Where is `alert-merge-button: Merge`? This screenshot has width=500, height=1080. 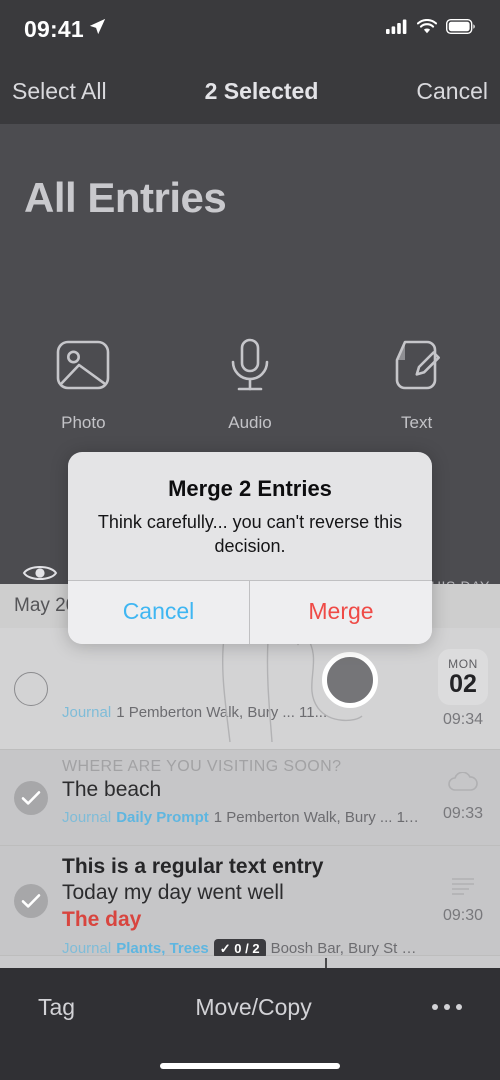 alert-merge-button: Merge is located at coordinates (341, 613).